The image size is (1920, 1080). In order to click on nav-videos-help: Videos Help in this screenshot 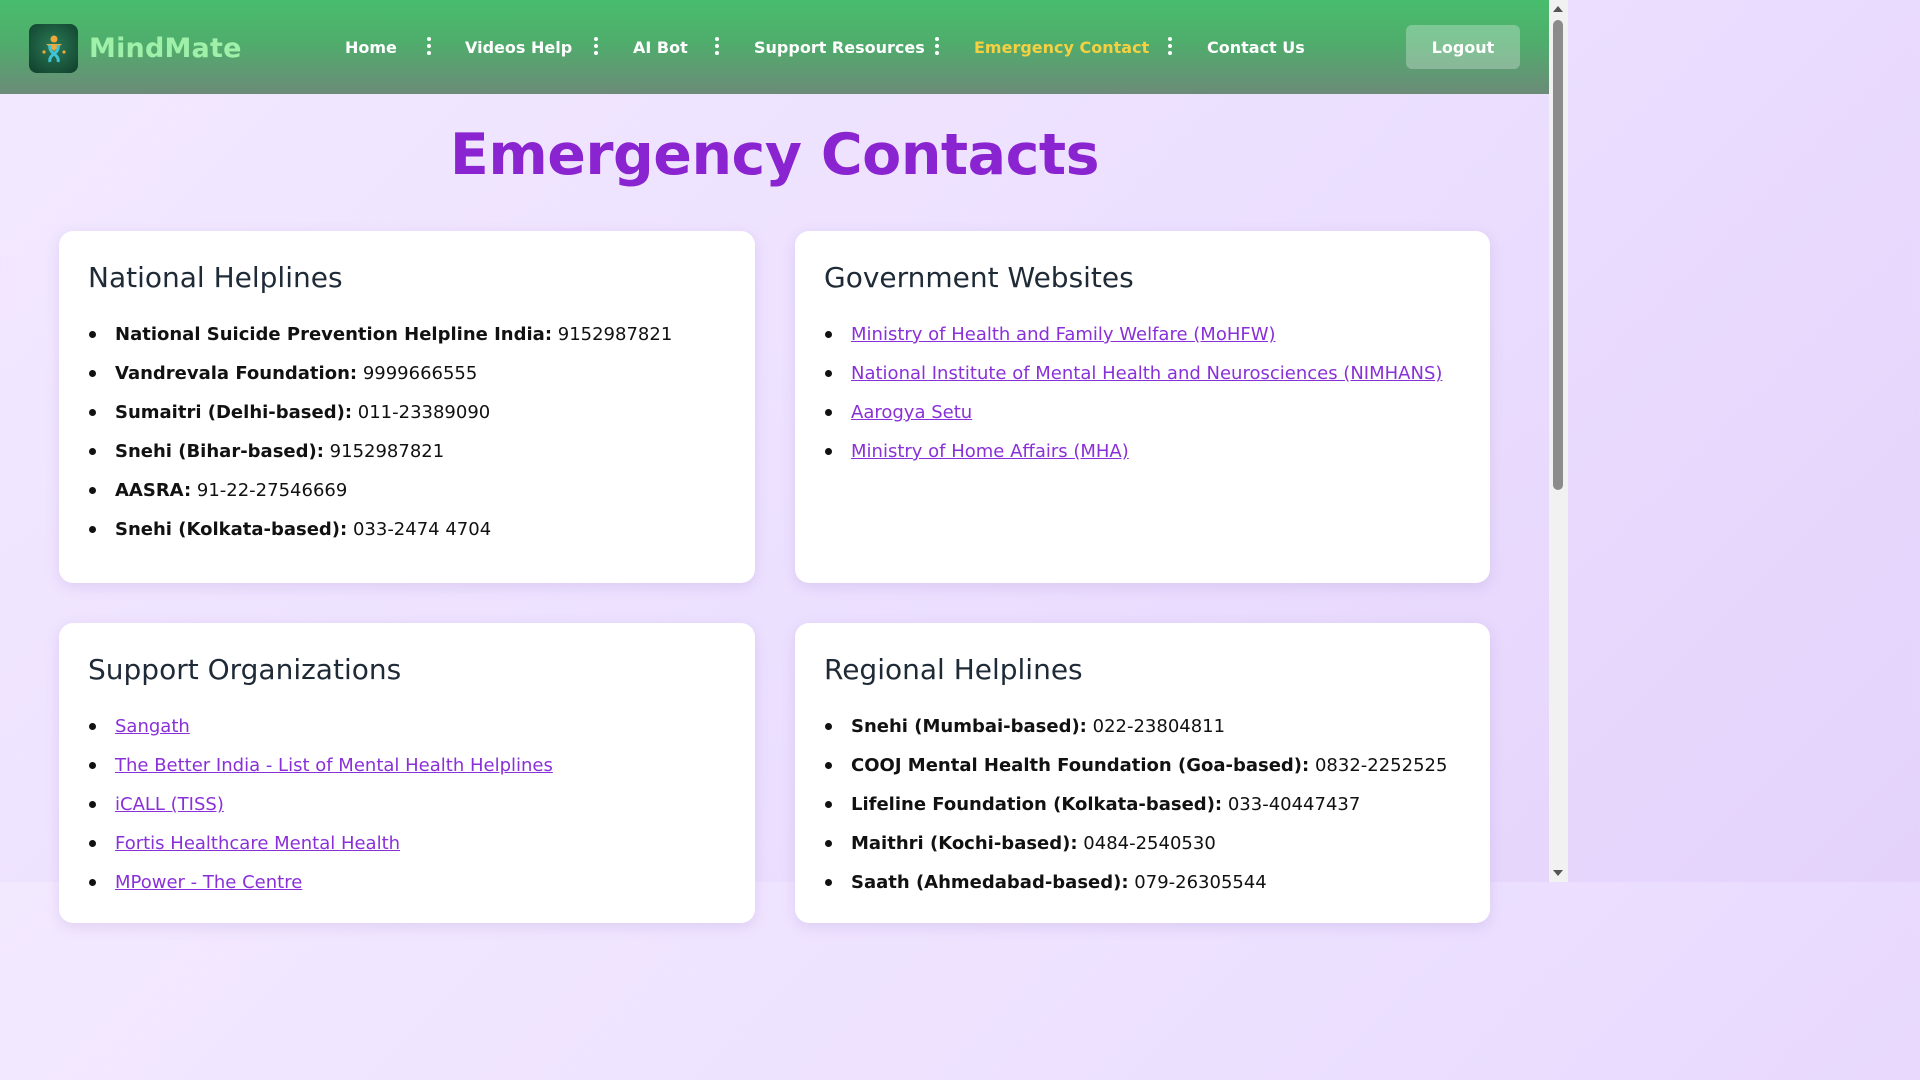, I will do `click(518, 47)`.